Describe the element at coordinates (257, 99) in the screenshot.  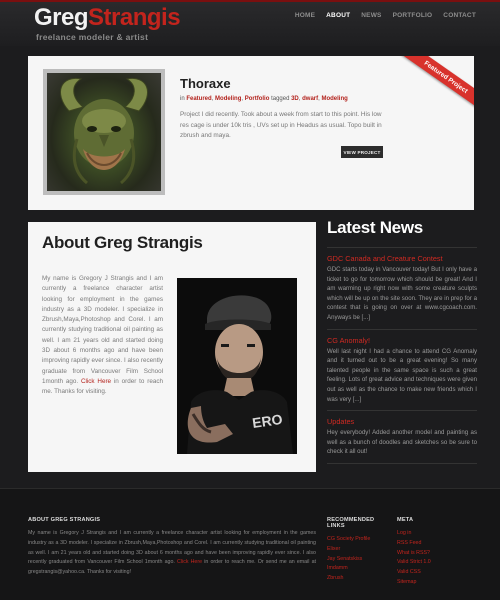
I see `category-link-portfolio: Portfolio` at that location.